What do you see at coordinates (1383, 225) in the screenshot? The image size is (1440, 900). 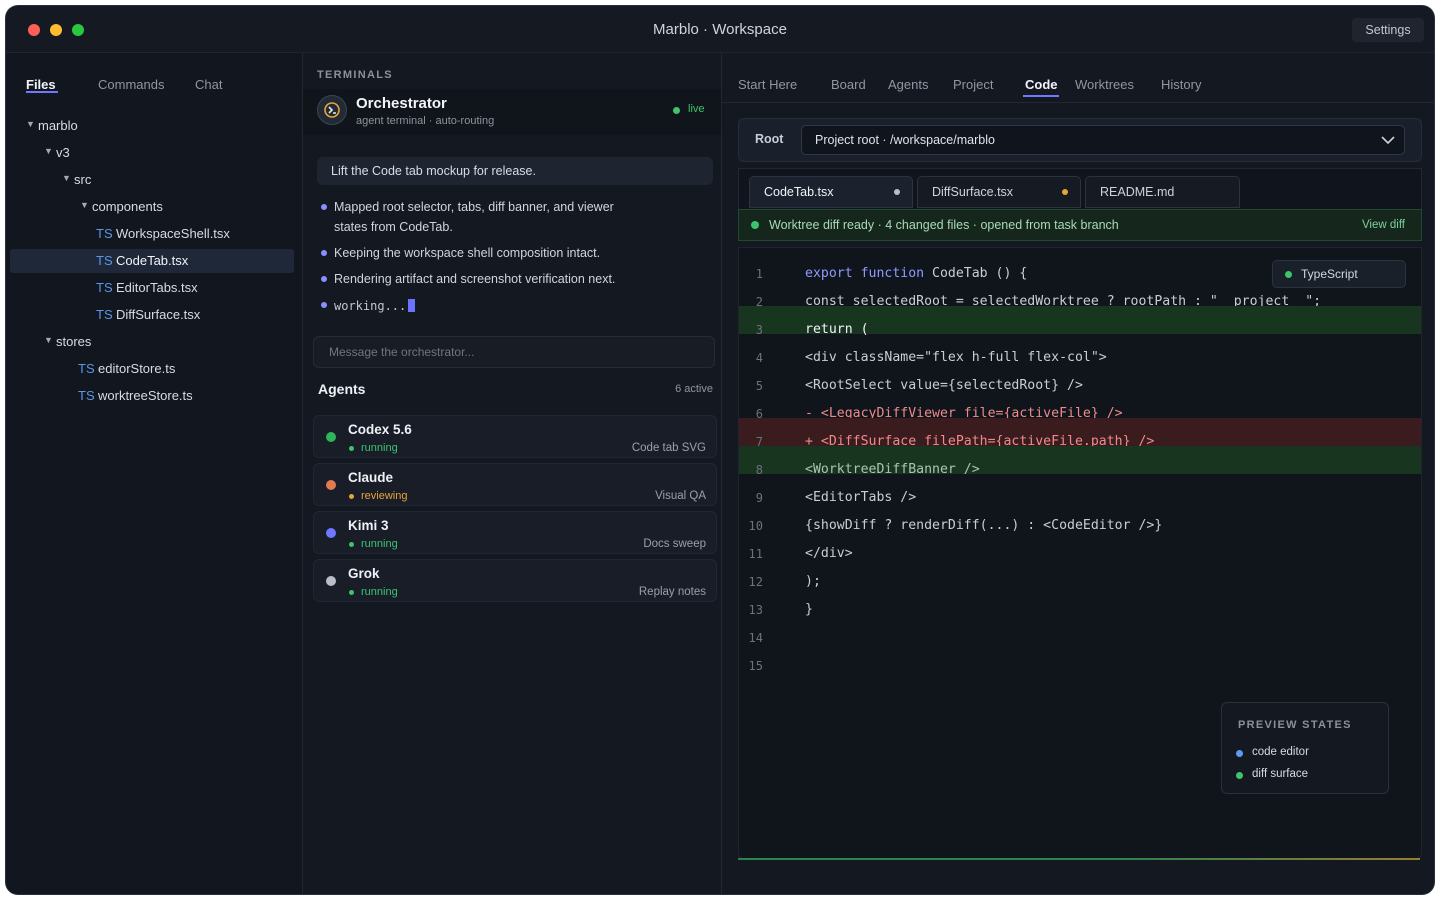 I see `view-diff-link: View diff` at bounding box center [1383, 225].